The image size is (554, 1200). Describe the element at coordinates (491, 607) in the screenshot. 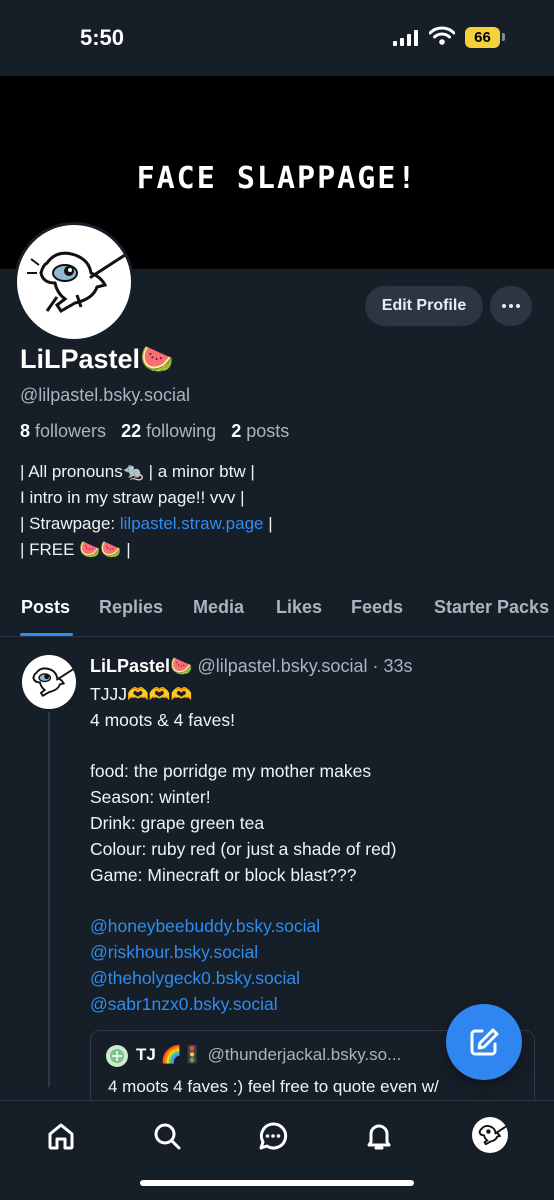

I see `tab-starter-packs: Starter Packs` at that location.